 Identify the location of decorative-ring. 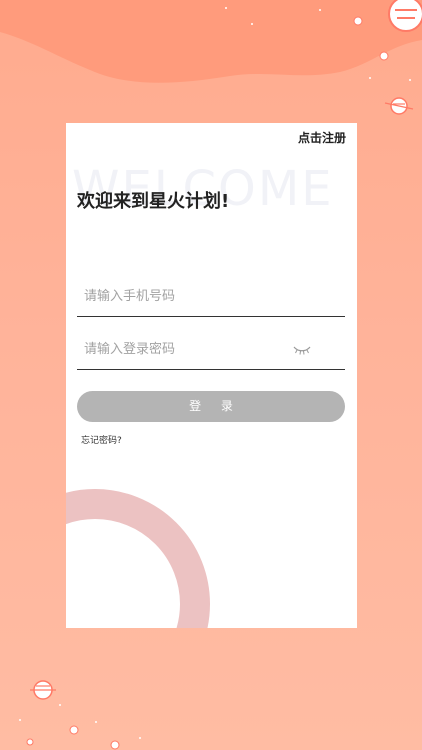
(138, 558).